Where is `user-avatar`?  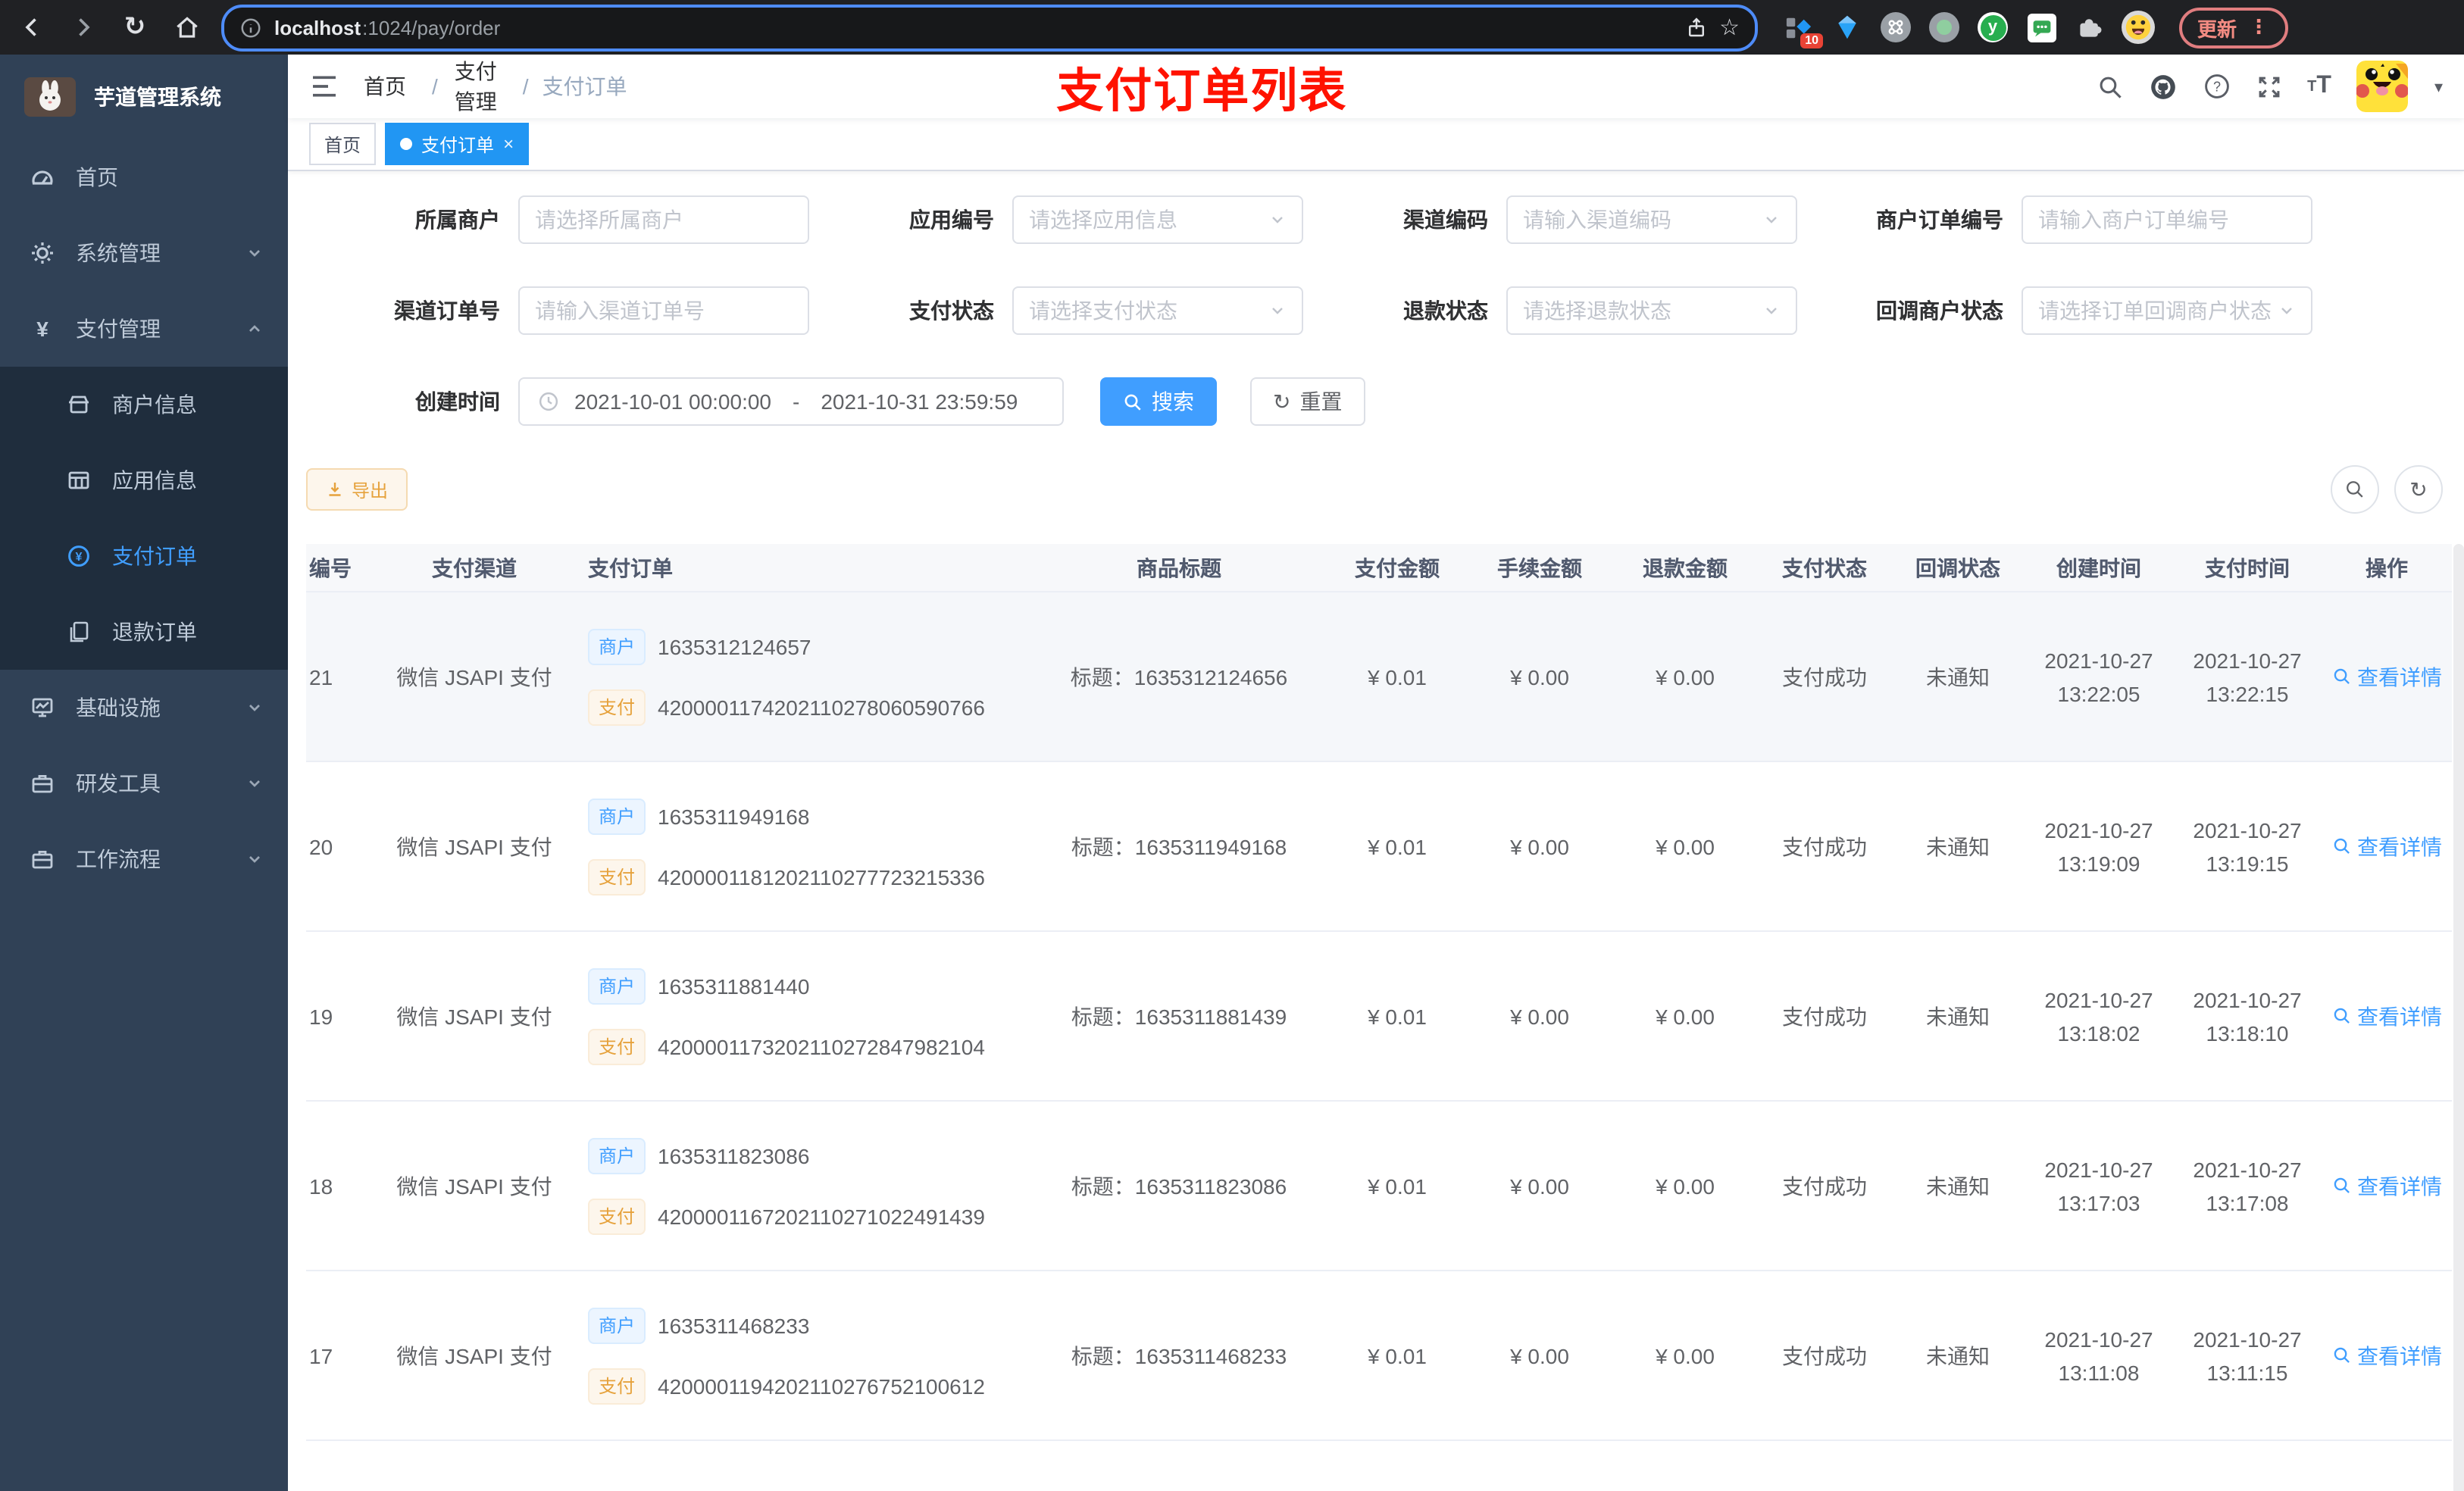
user-avatar is located at coordinates (2382, 86).